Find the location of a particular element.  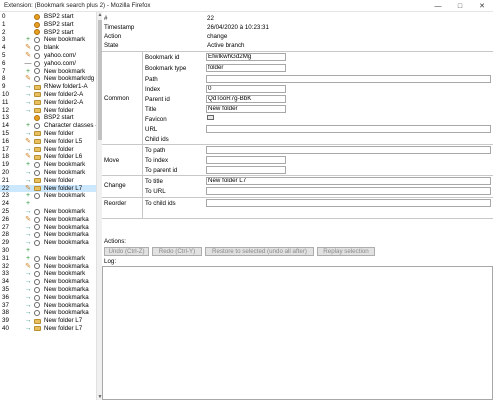

history-row: 4 ✎ blank is located at coordinates (48, 48).